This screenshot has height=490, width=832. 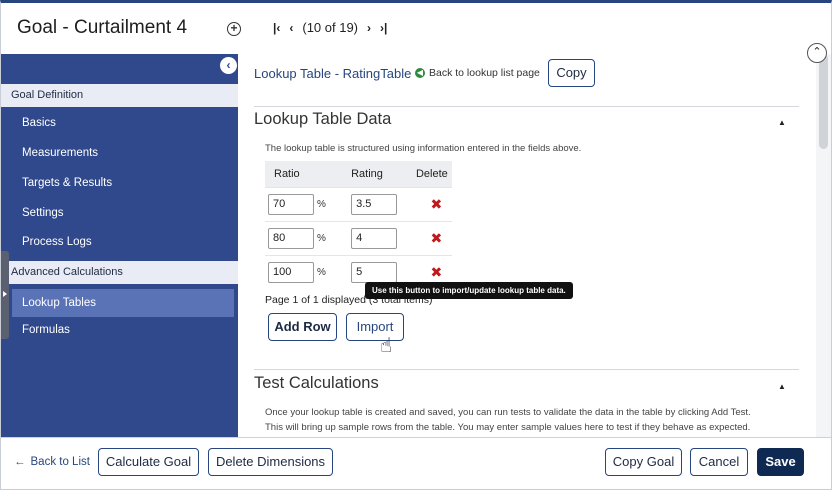 I want to click on record-position: (10 of 19), so click(x=330, y=27).